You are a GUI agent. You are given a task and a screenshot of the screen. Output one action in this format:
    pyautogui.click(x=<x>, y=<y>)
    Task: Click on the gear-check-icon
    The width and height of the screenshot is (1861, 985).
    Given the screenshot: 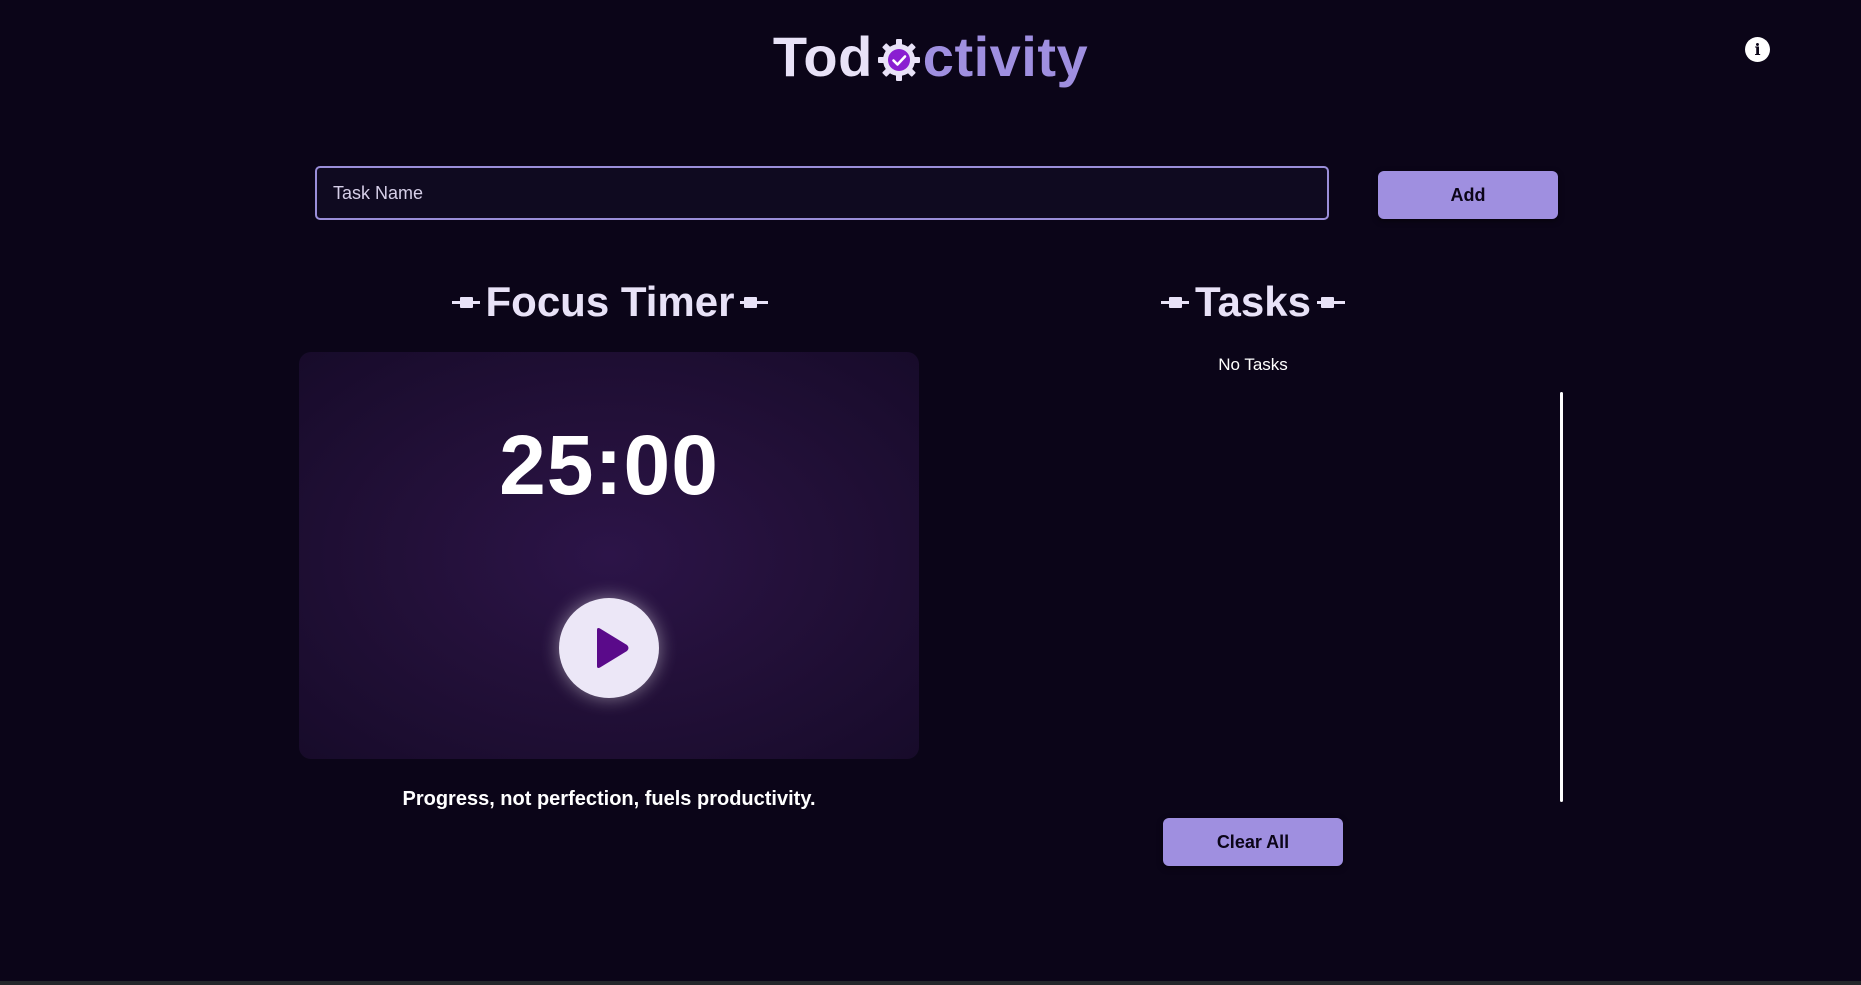 What is the action you would take?
    pyautogui.click(x=899, y=55)
    